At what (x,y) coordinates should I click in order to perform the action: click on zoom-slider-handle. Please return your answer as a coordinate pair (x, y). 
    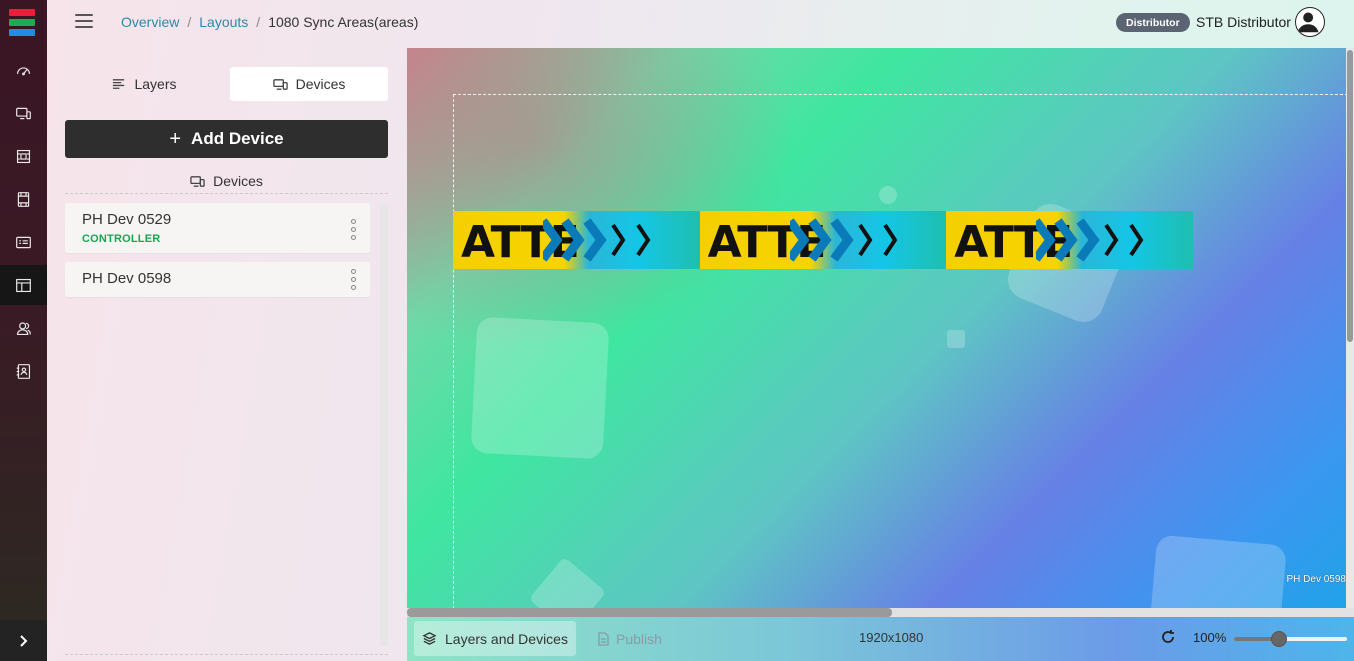
    Looking at the image, I should click on (1279, 639).